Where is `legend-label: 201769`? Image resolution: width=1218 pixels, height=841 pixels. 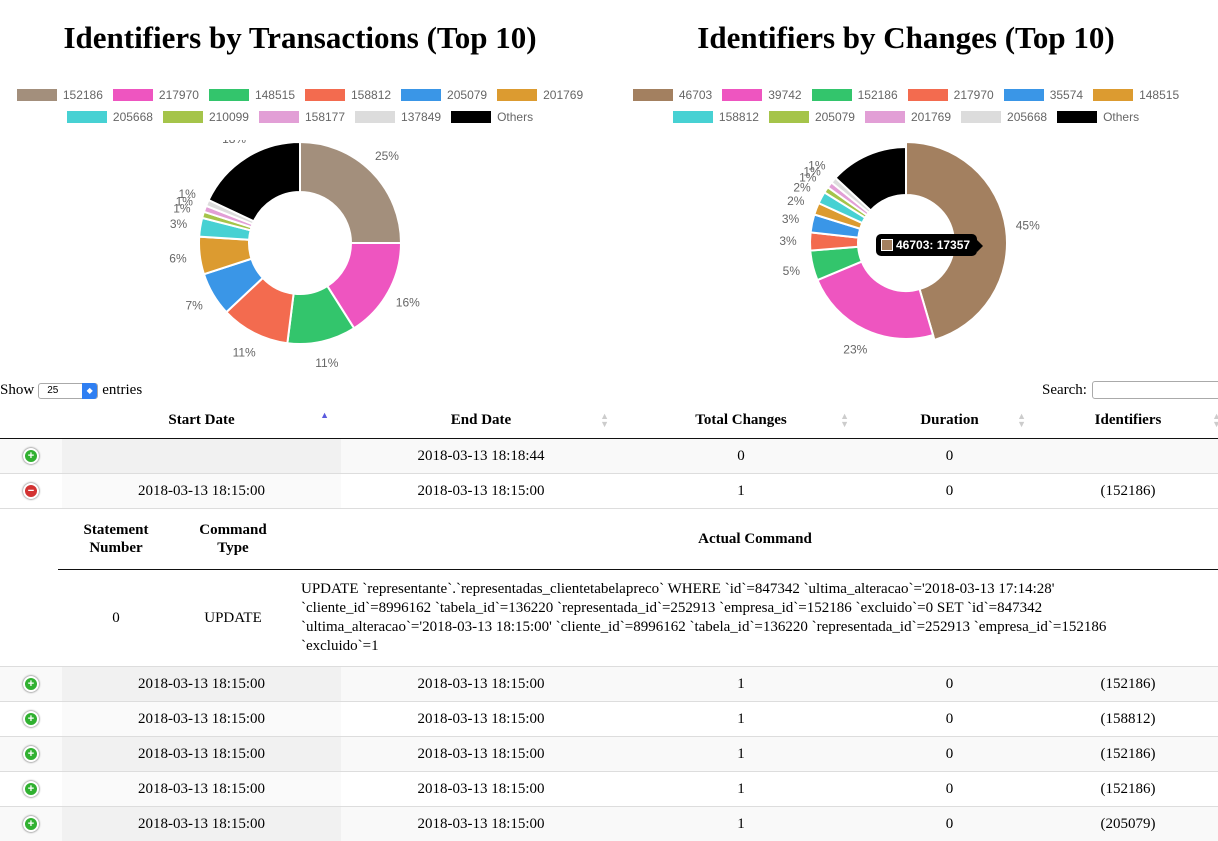
legend-label: 201769 is located at coordinates (931, 117).